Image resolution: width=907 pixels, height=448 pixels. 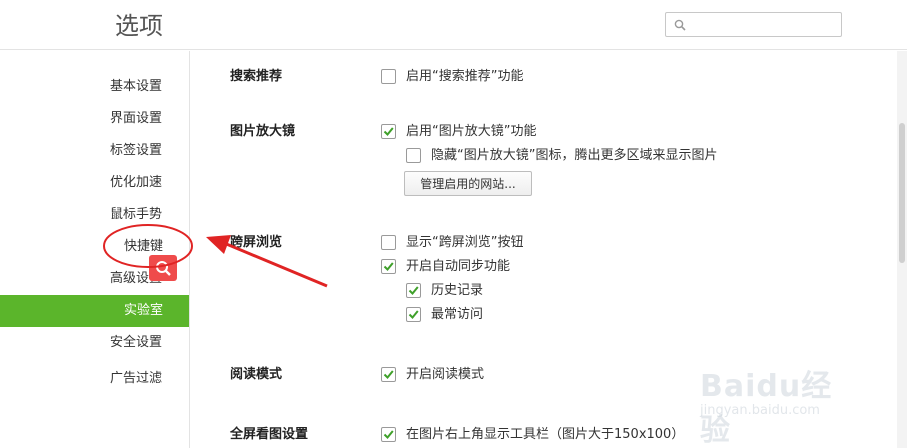 What do you see at coordinates (136, 118) in the screenshot?
I see `sidebar-item-label: 界面设置` at bounding box center [136, 118].